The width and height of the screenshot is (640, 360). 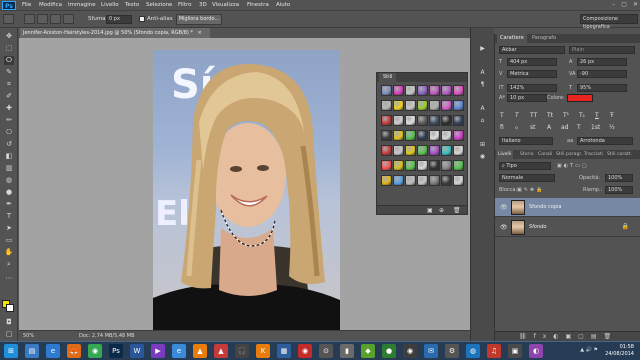 What do you see at coordinates (482, 144) in the screenshot?
I see `glyphs-icon: ⊞` at bounding box center [482, 144].